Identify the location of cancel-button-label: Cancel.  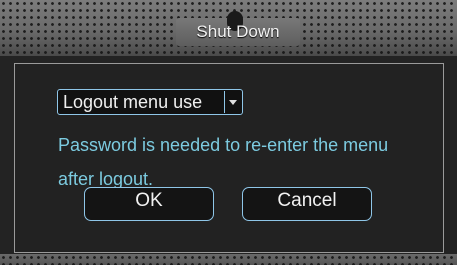
(307, 200).